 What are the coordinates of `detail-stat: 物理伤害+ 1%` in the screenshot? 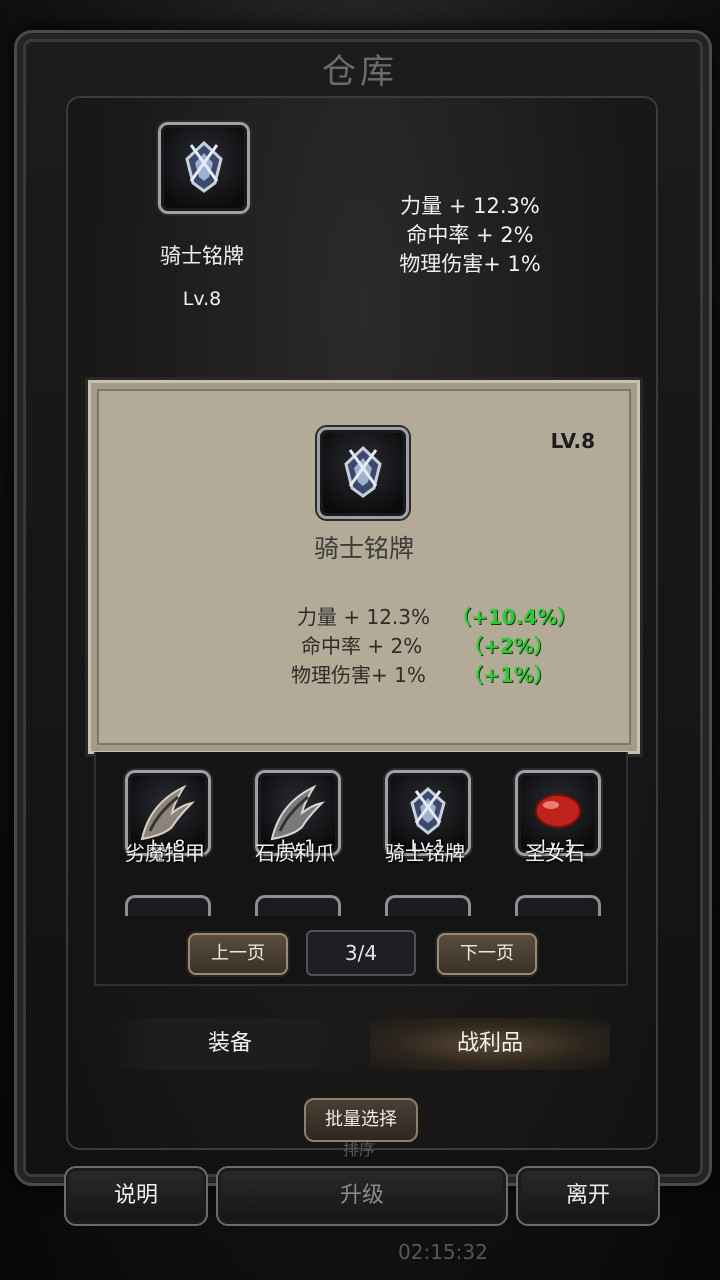 It's located at (358, 675).